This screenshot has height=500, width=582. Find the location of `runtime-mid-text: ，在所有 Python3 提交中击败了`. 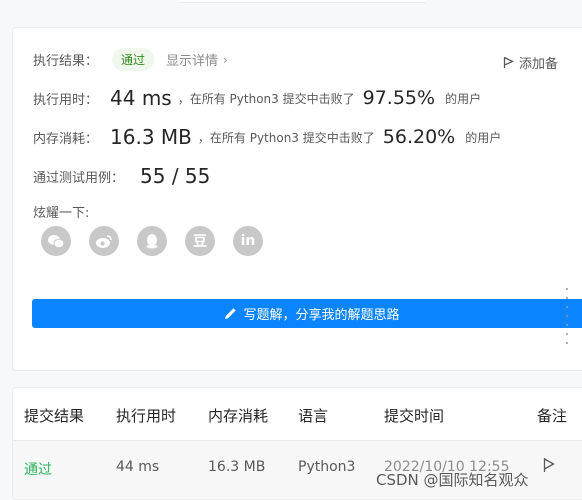

runtime-mid-text: ，在所有 Python3 提交中击败了 is located at coordinates (266, 98).